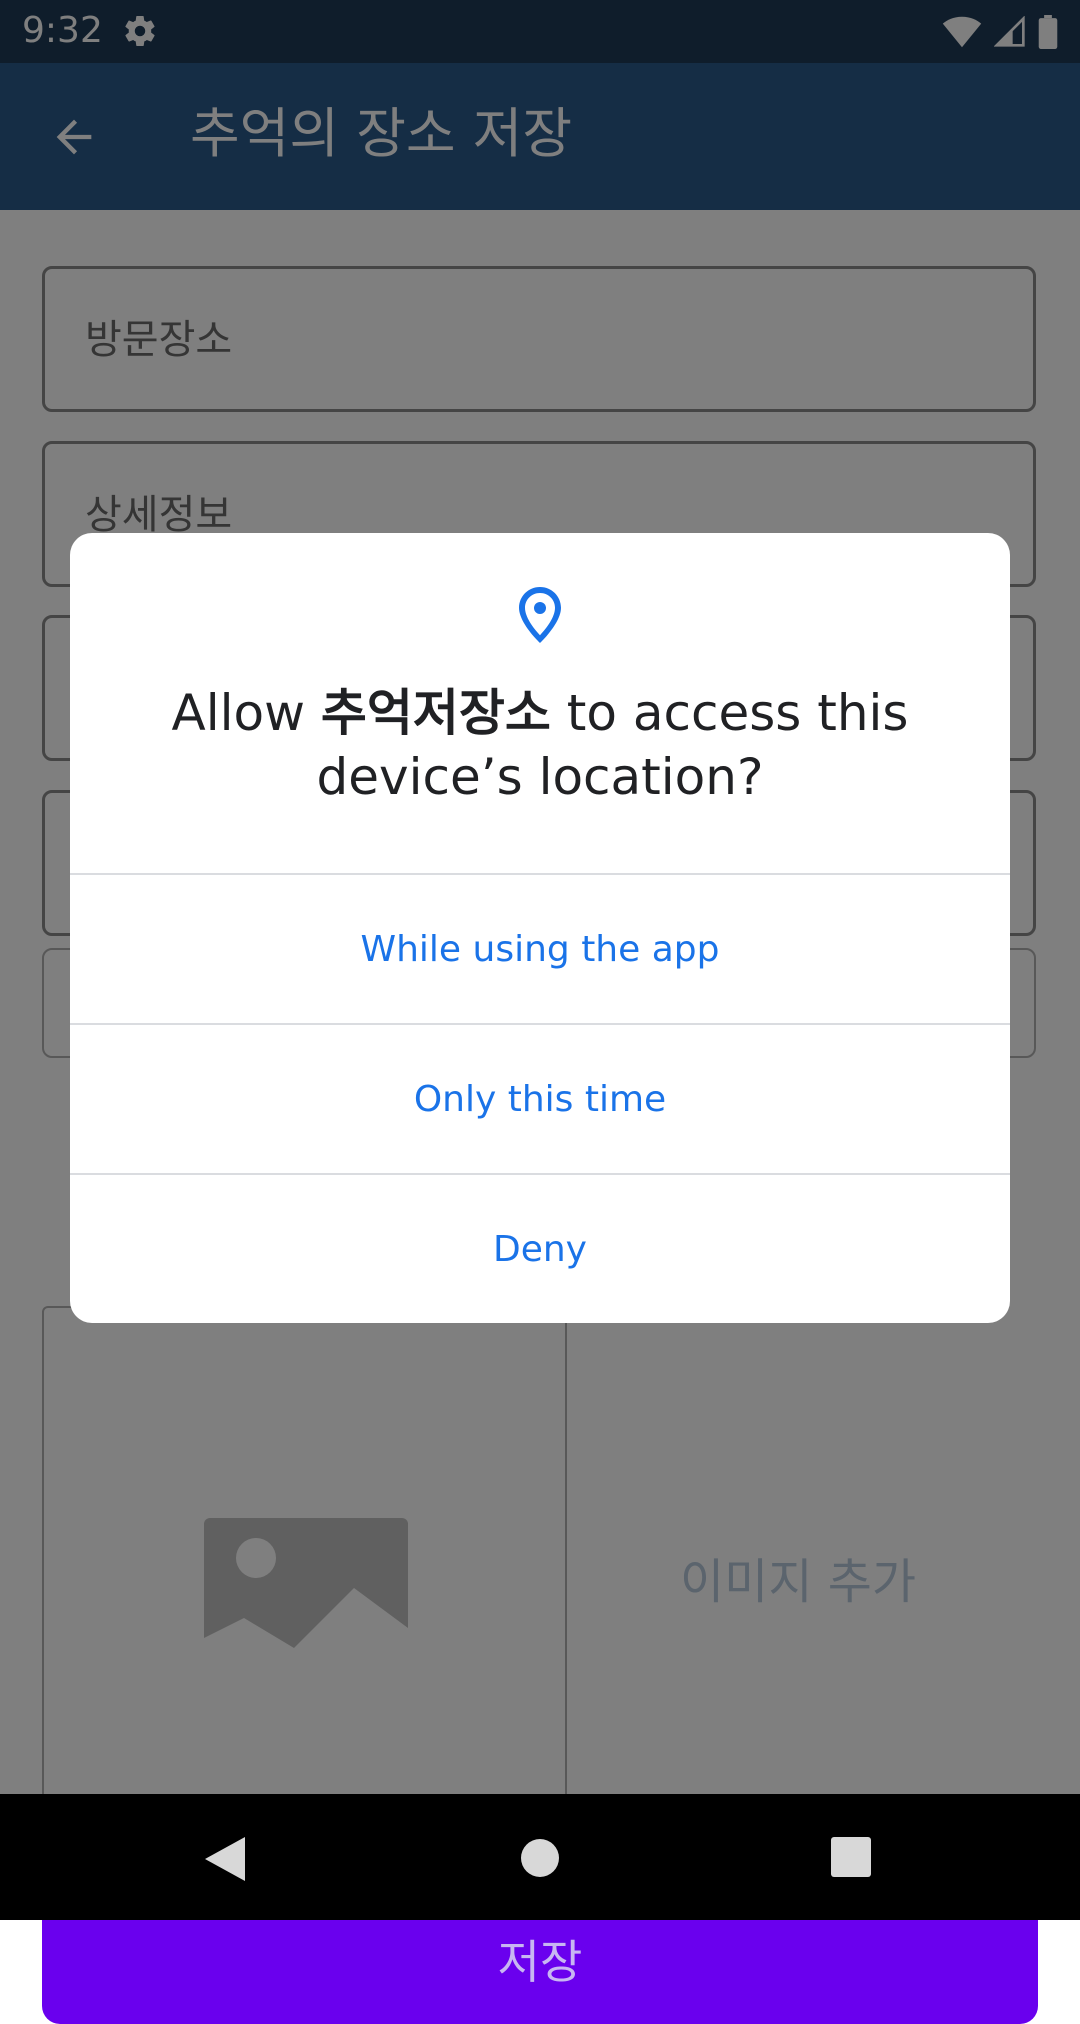 The width and height of the screenshot is (1080, 2024). What do you see at coordinates (540, 615) in the screenshot?
I see `location-pin-icon` at bounding box center [540, 615].